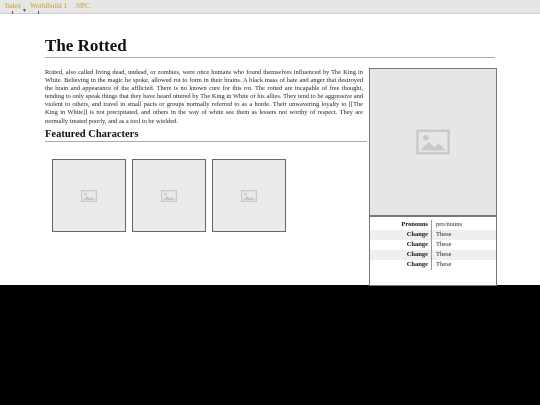  I want to click on page-title: The Rotted, so click(270, 47).